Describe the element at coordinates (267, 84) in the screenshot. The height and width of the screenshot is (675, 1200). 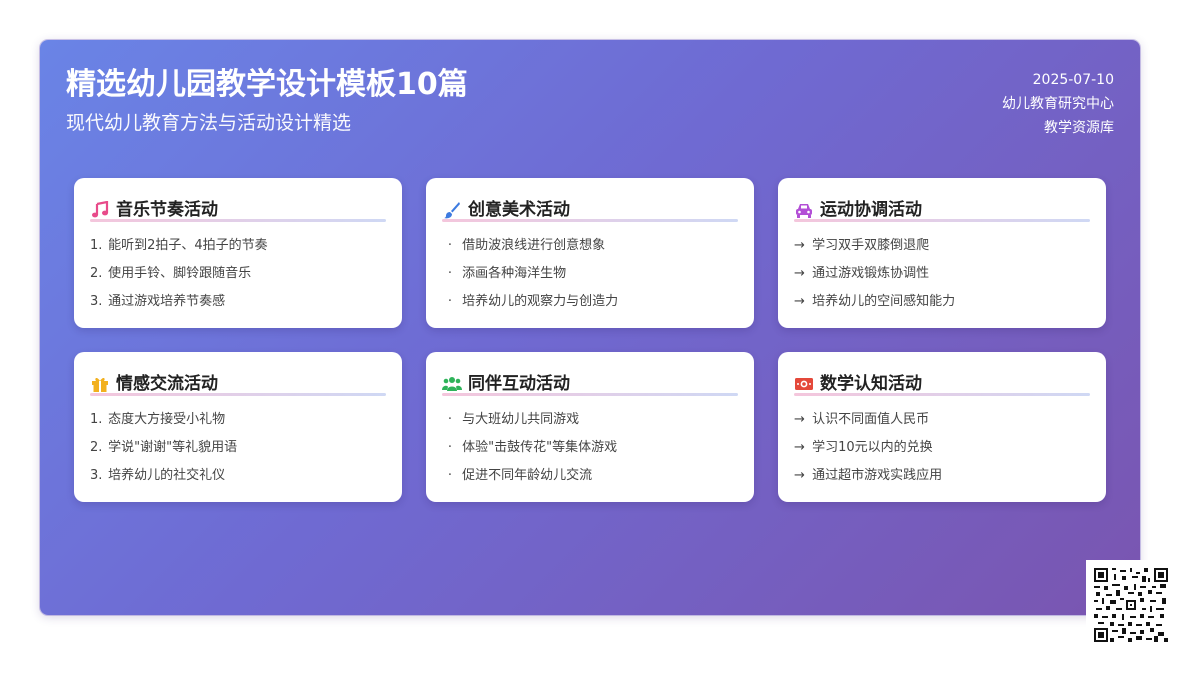
I see `page-title: 精选幼儿园教学设计模板10篇` at that location.